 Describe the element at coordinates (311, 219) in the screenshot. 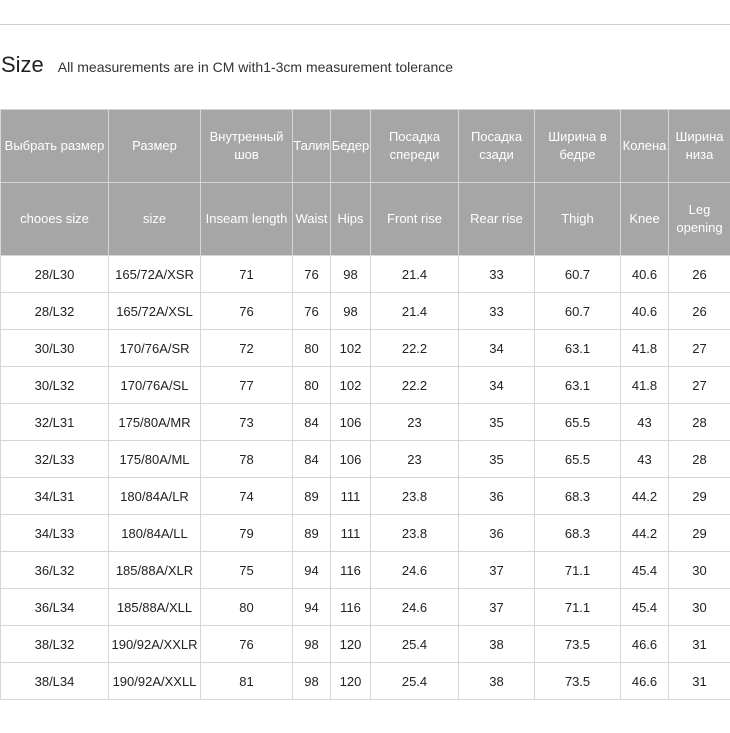

I see `header-en-cell: Waist` at that location.